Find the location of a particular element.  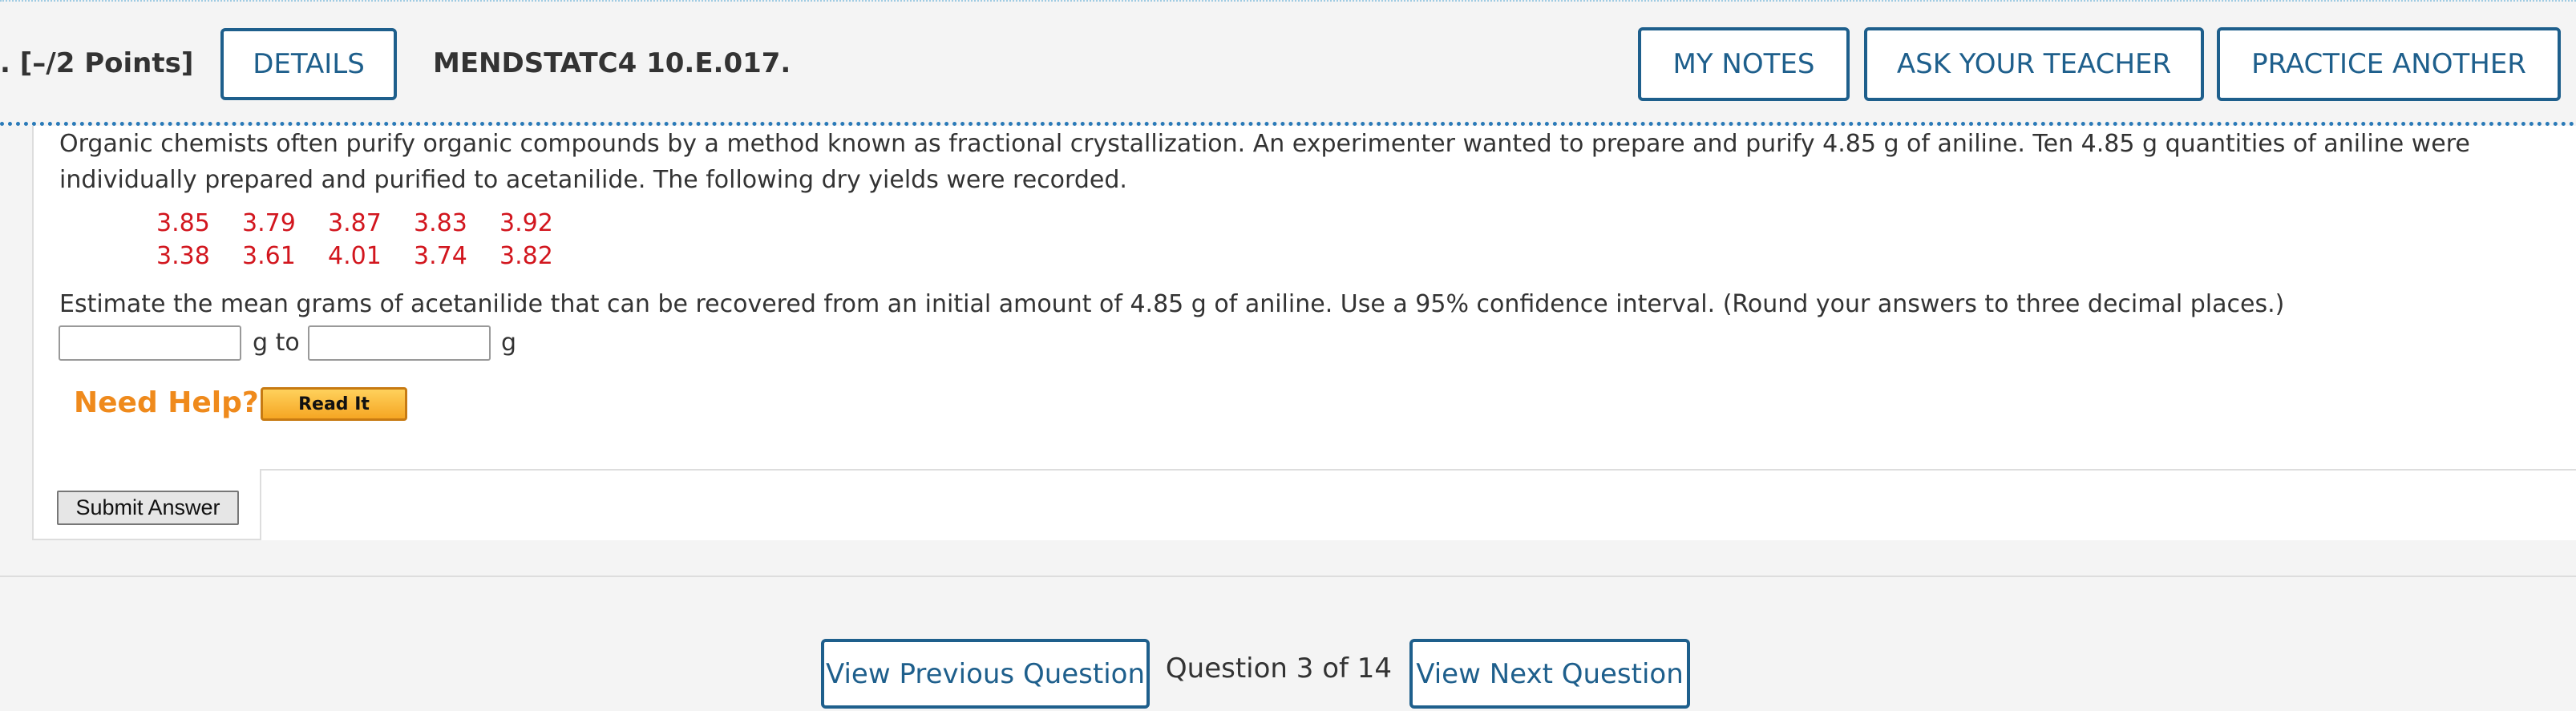

data-value: 3.79 is located at coordinates (269, 223).